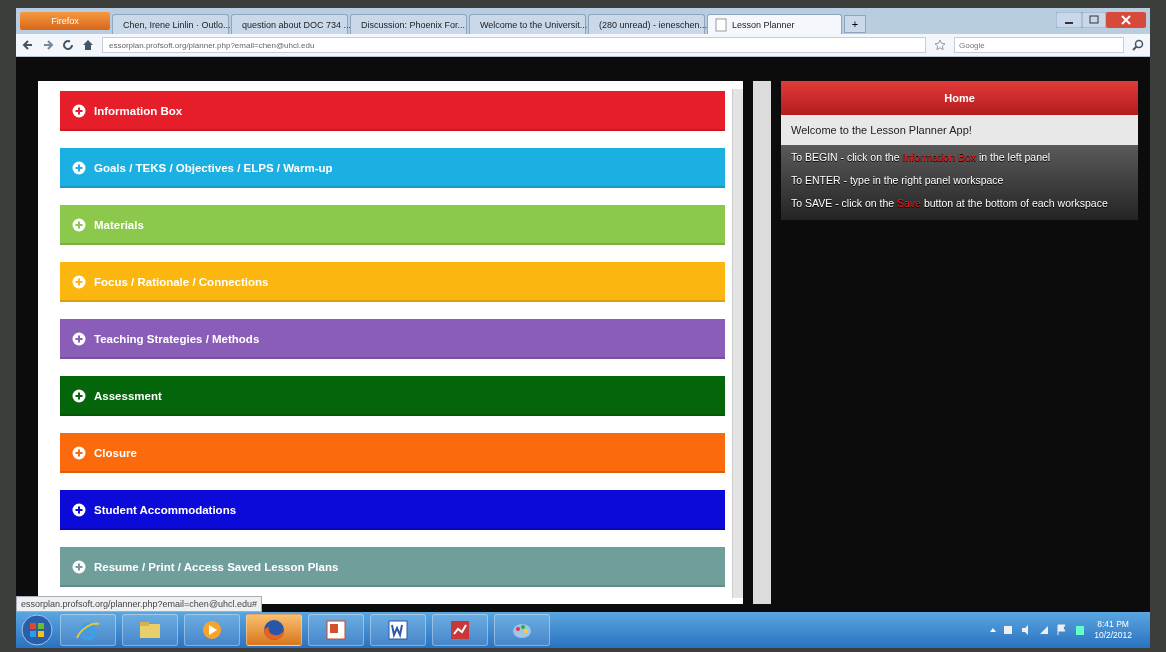 The height and width of the screenshot is (652, 1166). Describe the element at coordinates (774, 24) in the screenshot. I see `browser-tab: Lesson Planner` at that location.